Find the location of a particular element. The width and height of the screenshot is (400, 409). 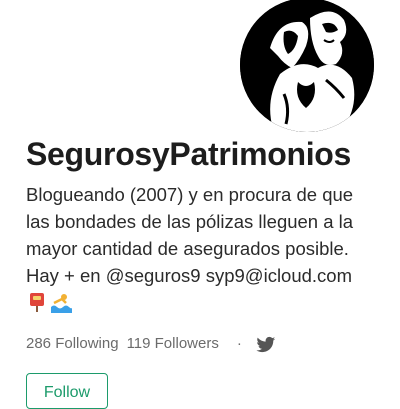

avatar-image is located at coordinates (307, 66).